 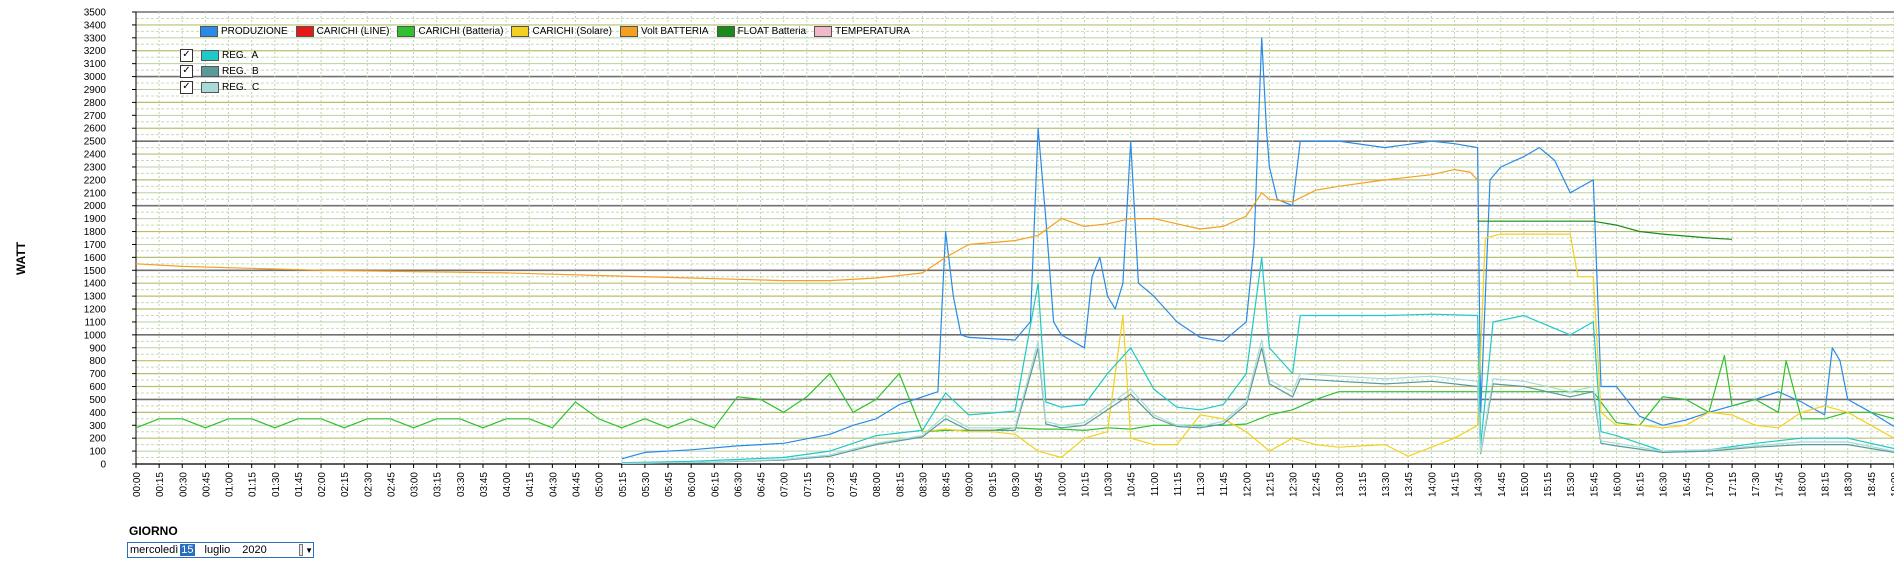 I want to click on date-month: luglio, so click(x=218, y=550).